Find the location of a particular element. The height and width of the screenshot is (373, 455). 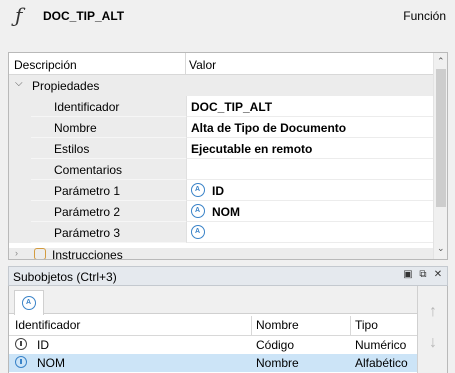

property-value: Ejecutable en remoto is located at coordinates (251, 149).